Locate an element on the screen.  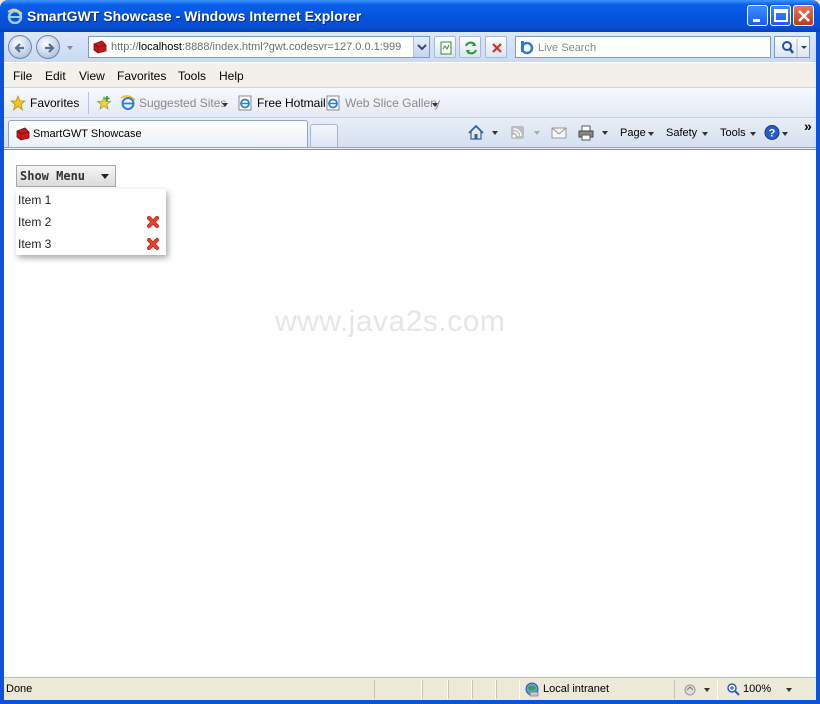
show-menu-button: Show Menu is located at coordinates (66, 176).